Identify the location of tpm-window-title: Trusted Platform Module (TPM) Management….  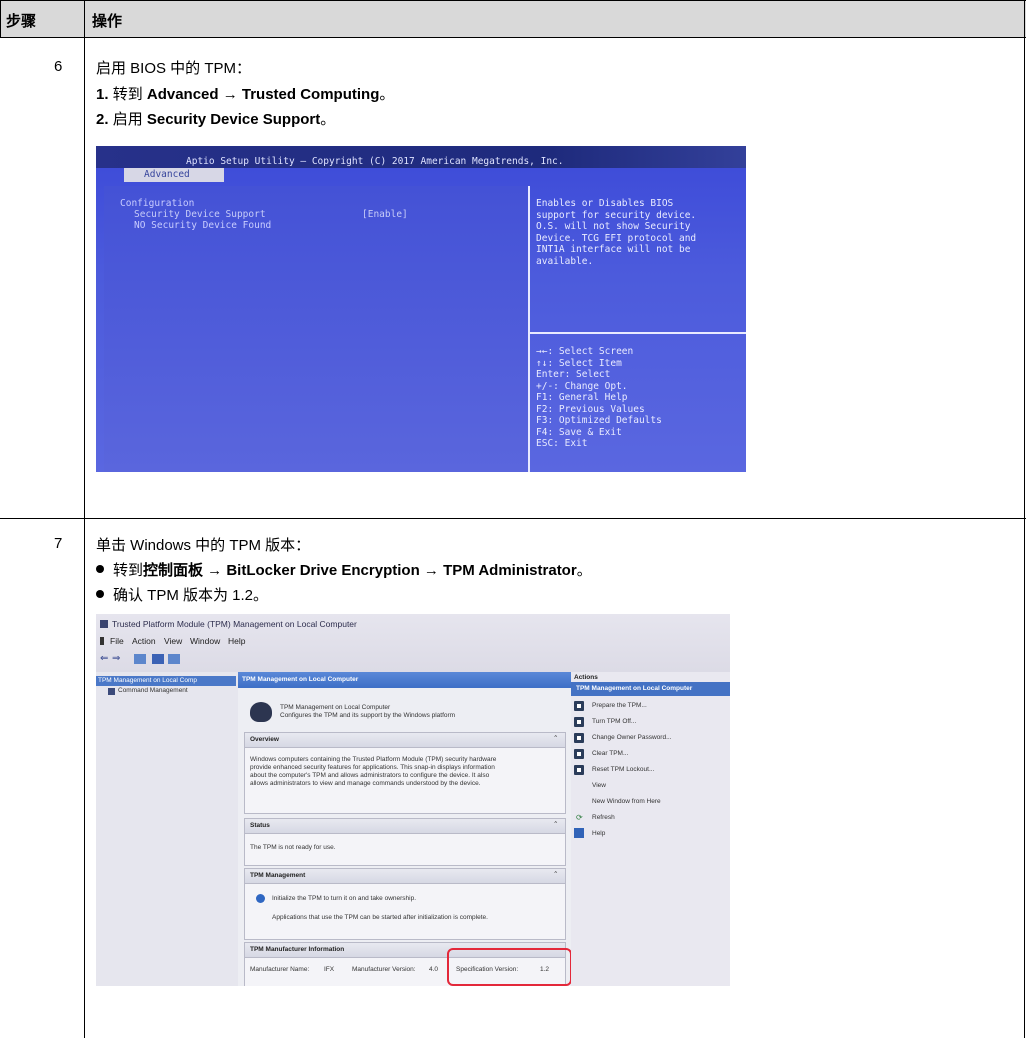
(234, 624).